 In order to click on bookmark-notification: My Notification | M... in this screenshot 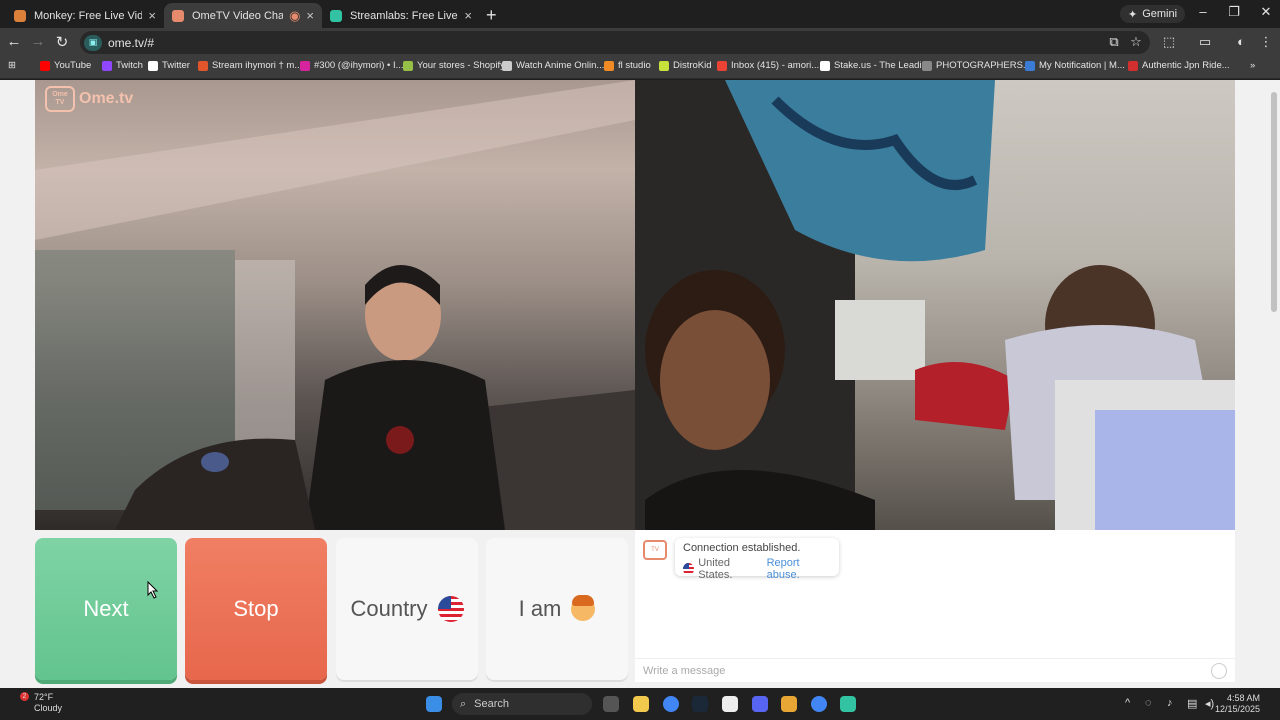, I will do `click(1075, 65)`.